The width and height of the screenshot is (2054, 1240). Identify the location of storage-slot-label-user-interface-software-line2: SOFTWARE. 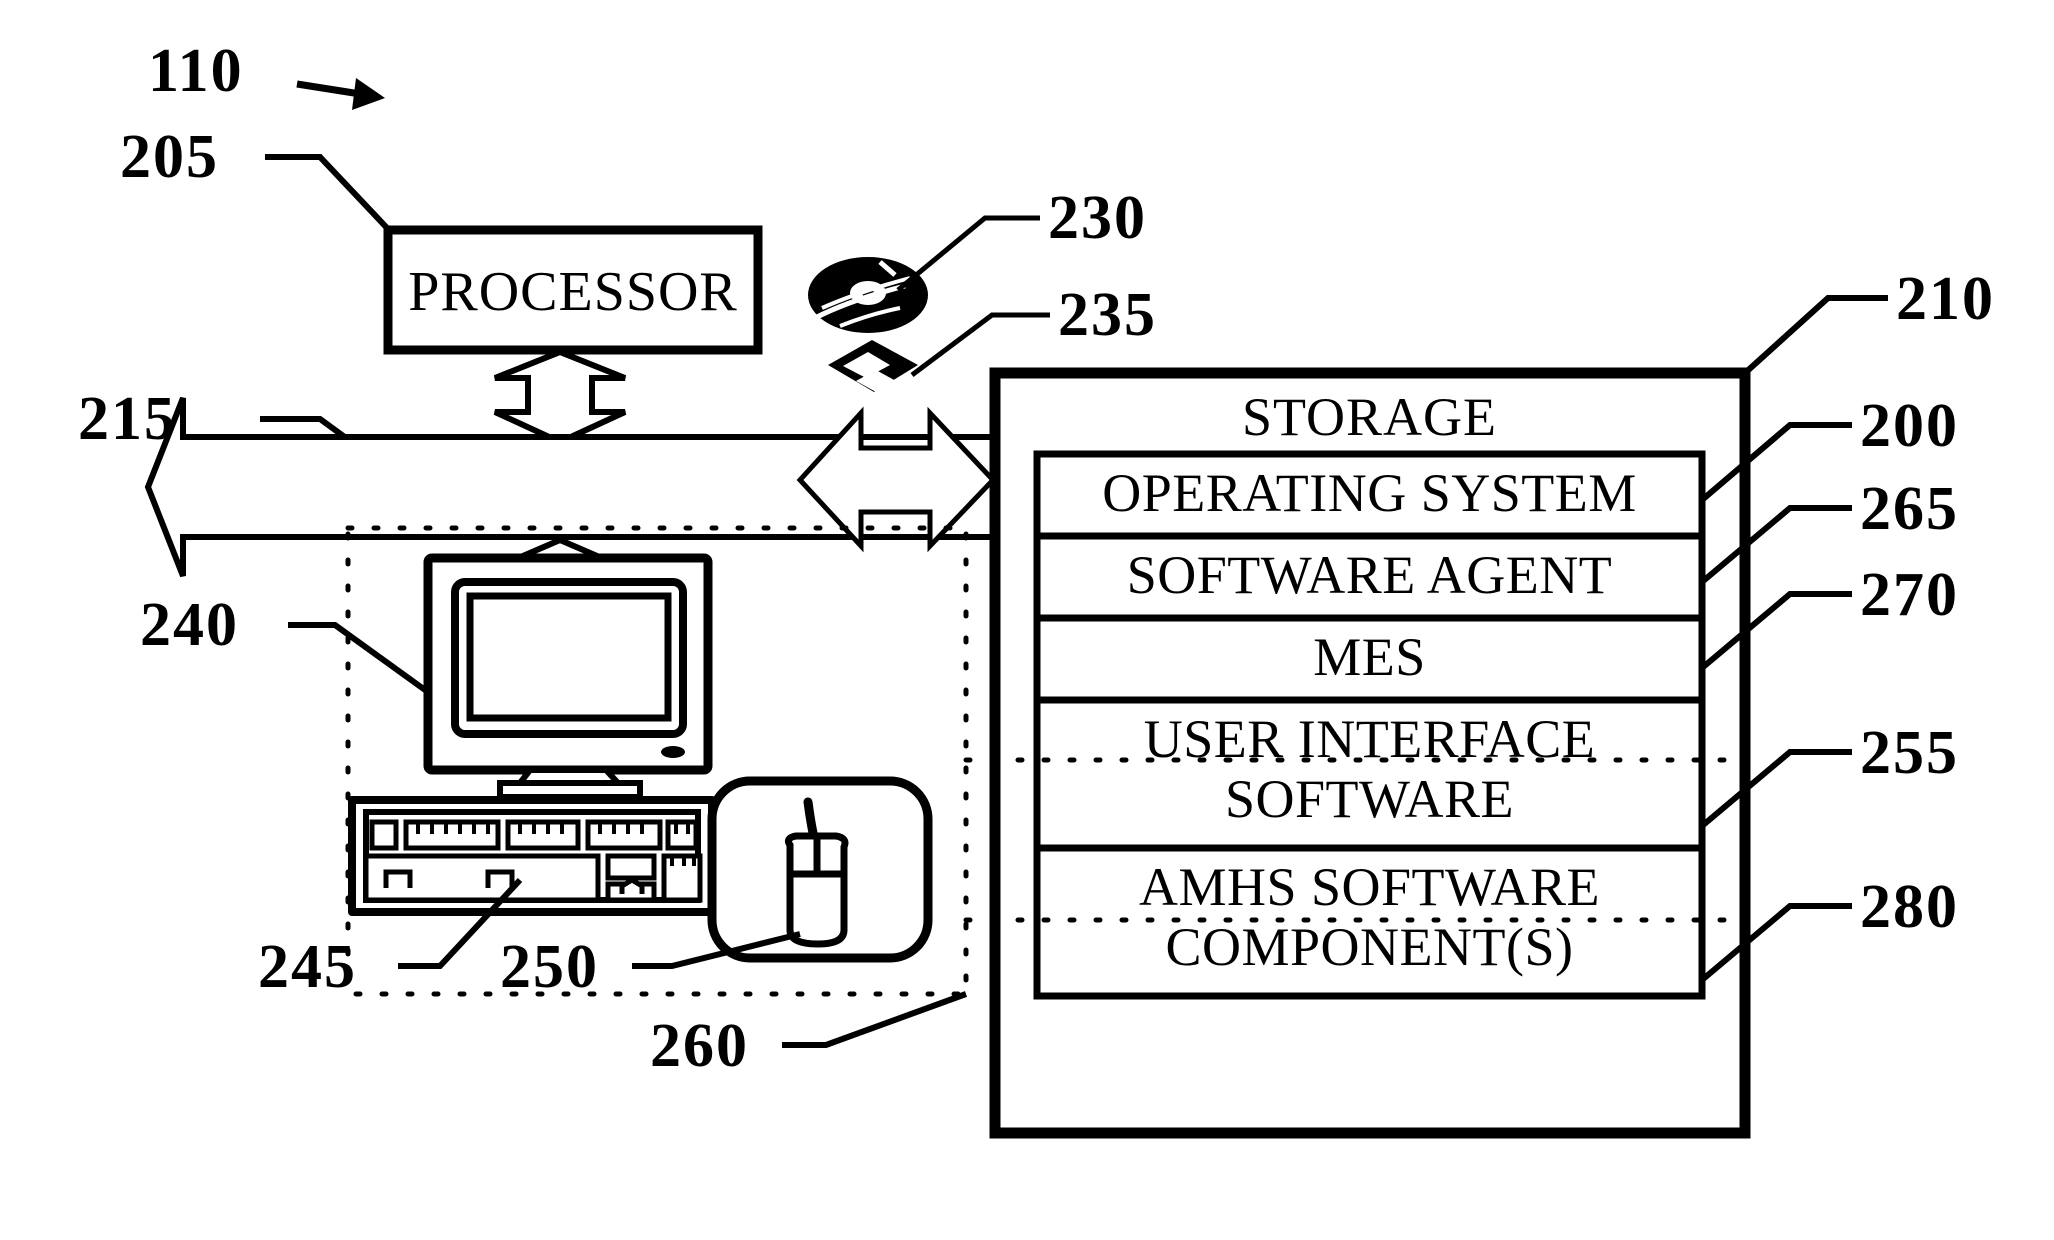
(1369, 799).